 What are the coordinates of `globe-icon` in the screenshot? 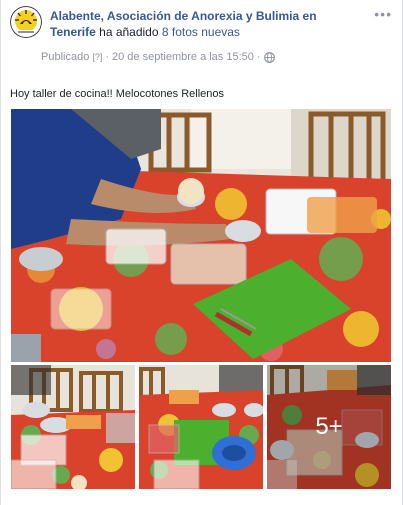 It's located at (269, 57).